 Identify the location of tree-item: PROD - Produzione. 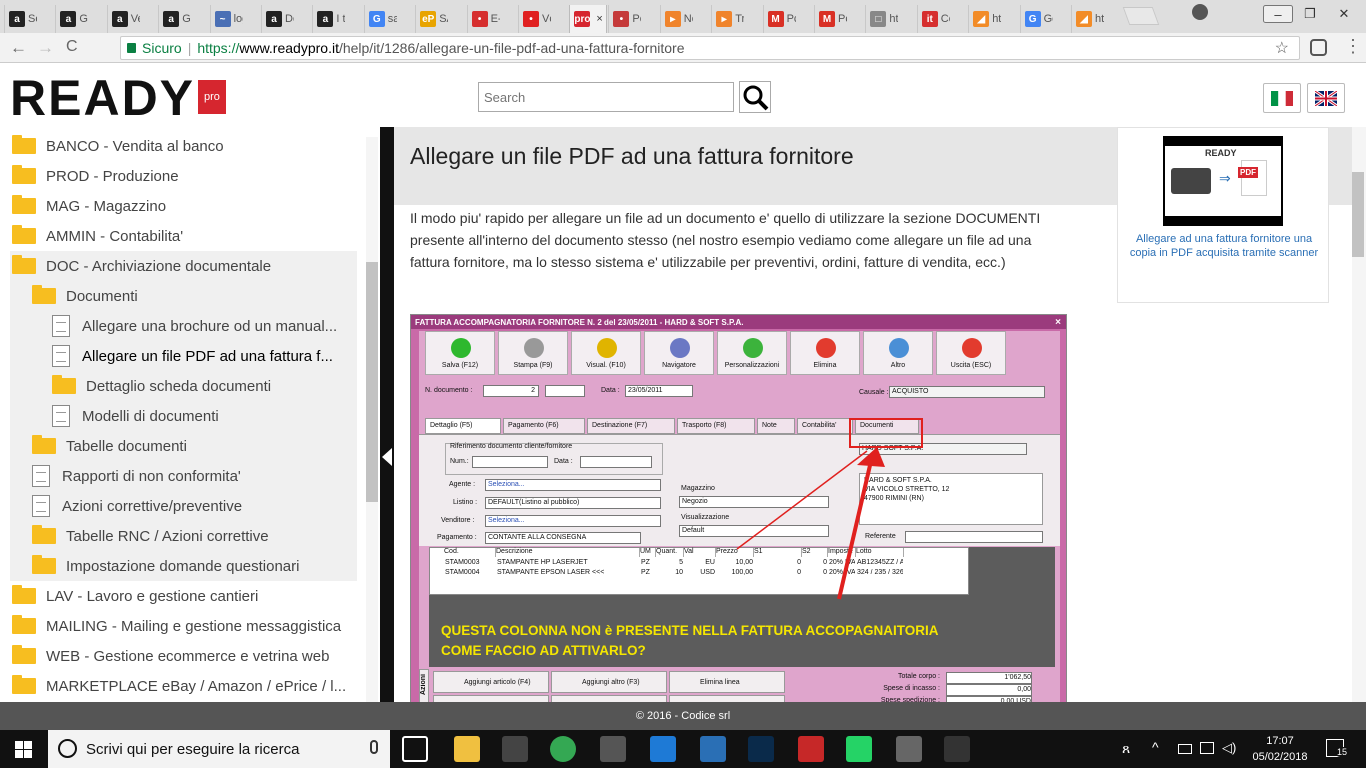
(95, 176).